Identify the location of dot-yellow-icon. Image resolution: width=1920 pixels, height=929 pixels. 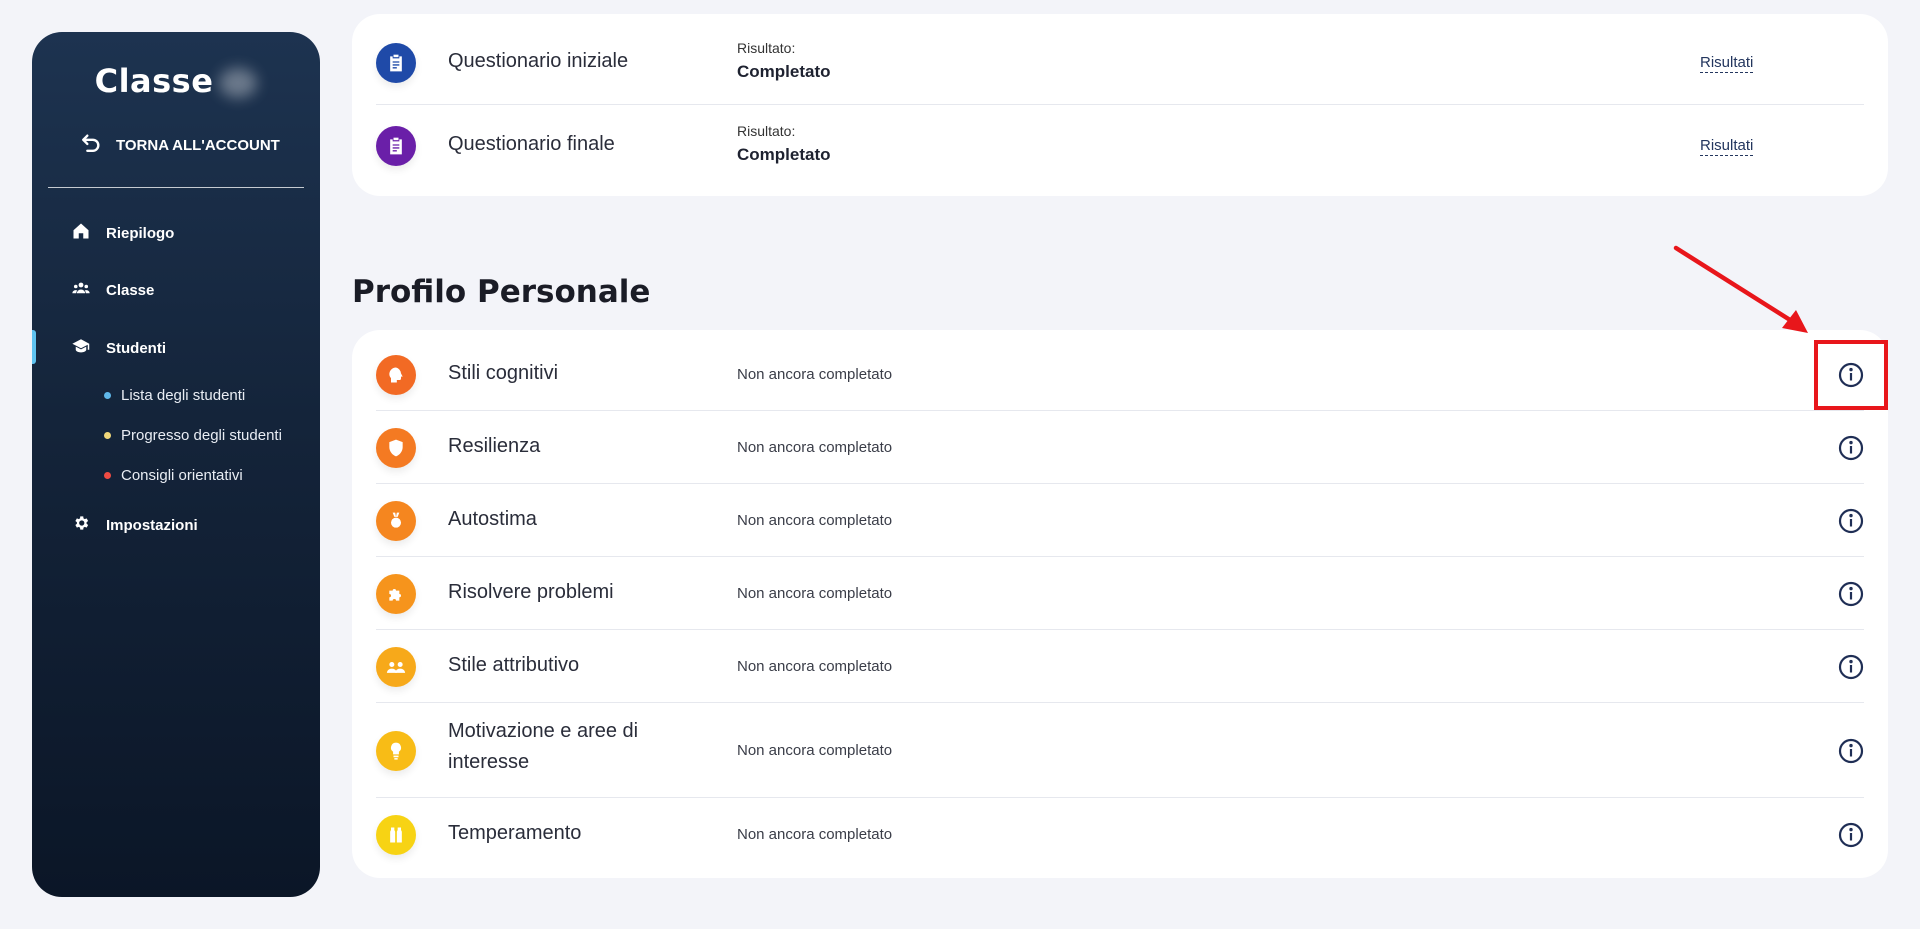
(107, 435).